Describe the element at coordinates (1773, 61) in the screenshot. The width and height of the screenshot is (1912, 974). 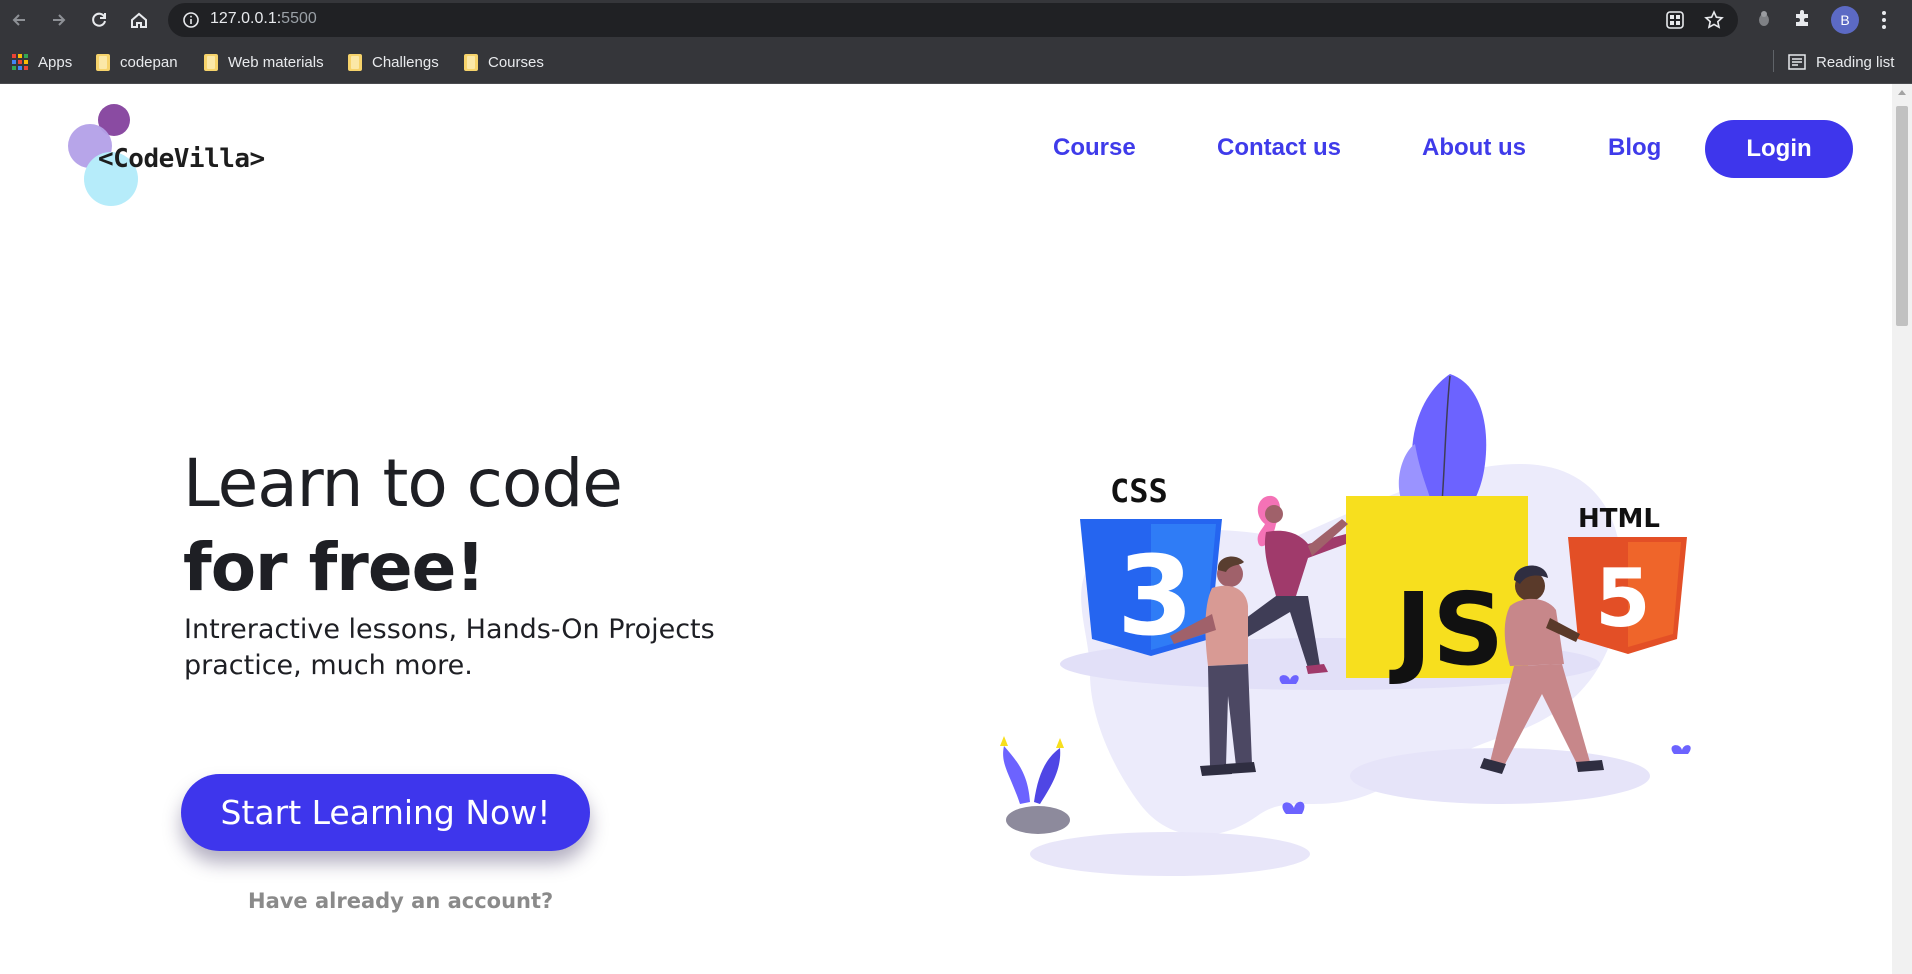
I see `bookmarks-divider` at that location.